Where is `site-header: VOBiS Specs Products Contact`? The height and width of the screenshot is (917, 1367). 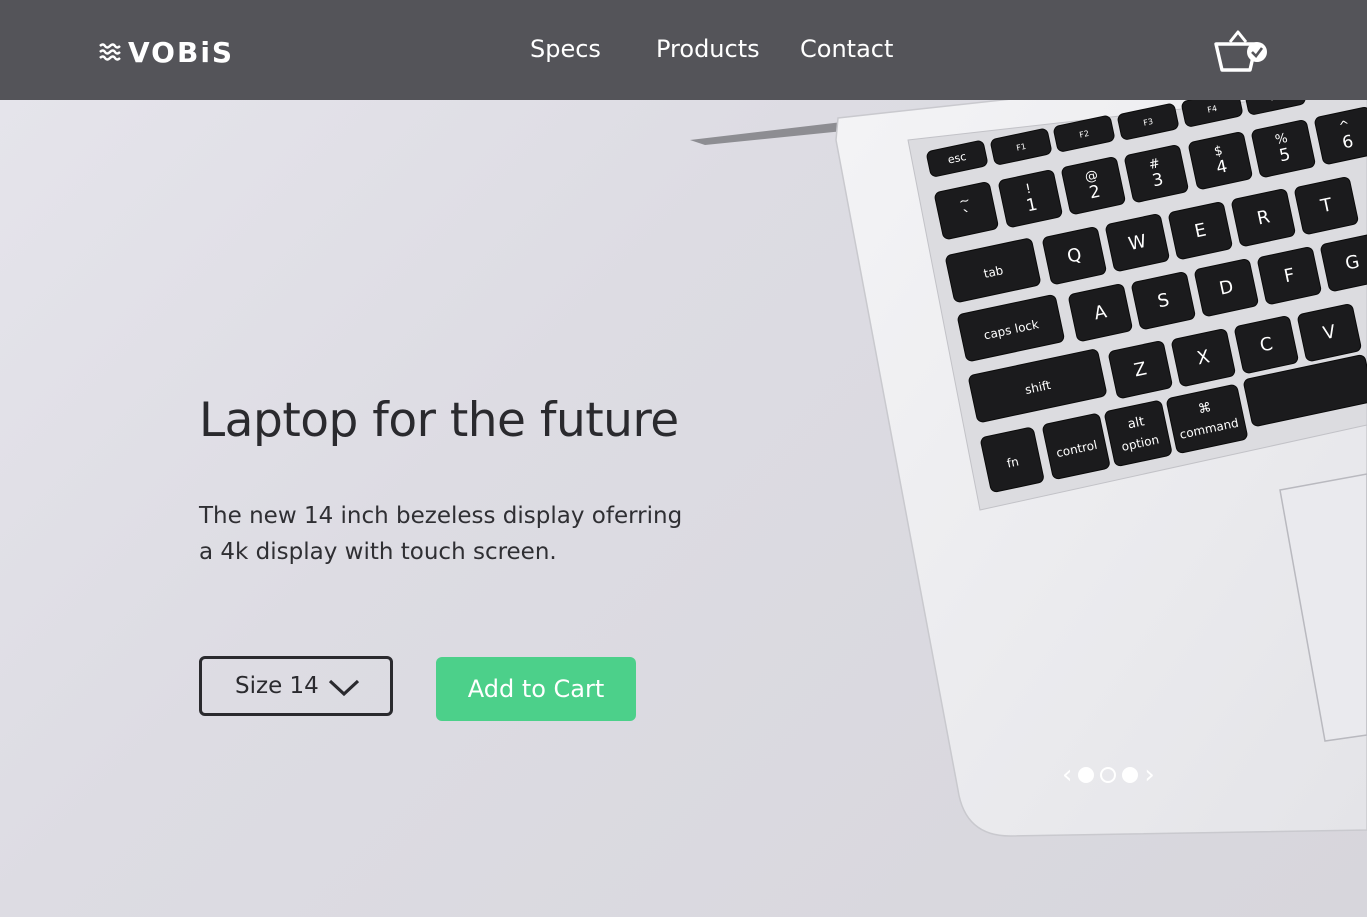 site-header: VOBiS Specs Products Contact is located at coordinates (683, 50).